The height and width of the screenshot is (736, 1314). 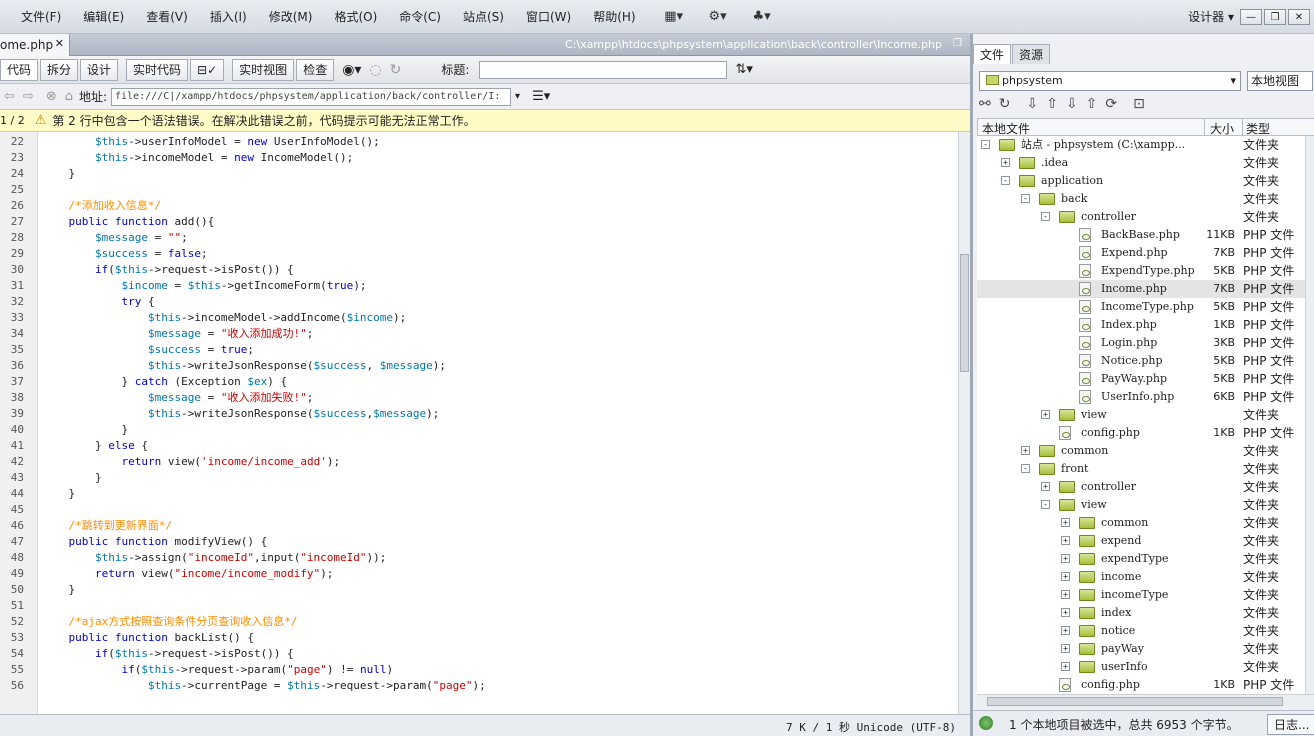 I want to click on code-line: 37 } catch (Exception $ex) {, so click(x=479, y=382).